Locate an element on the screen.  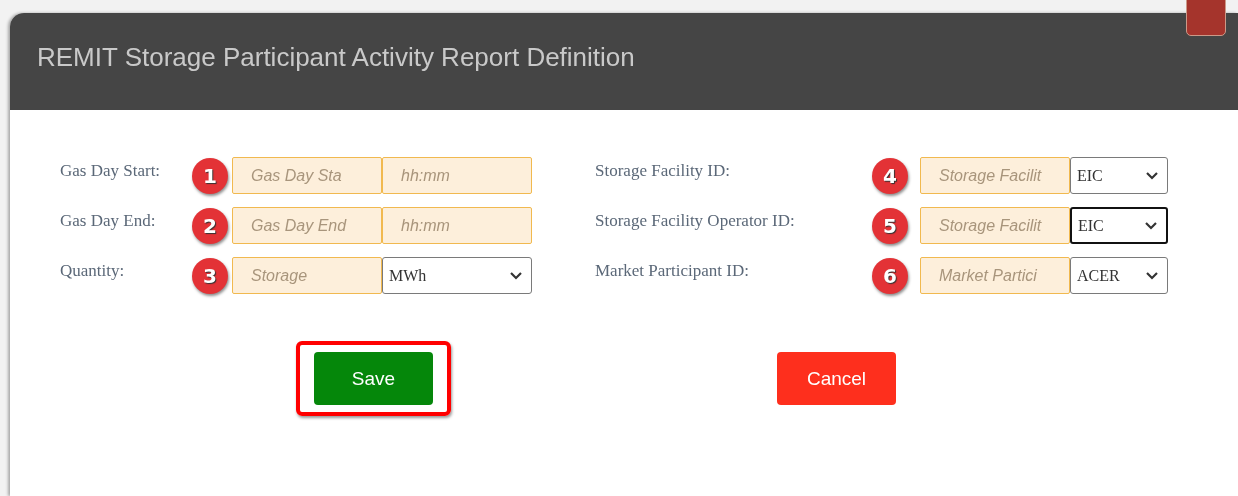
input-field: Market Partici is located at coordinates (995, 275).